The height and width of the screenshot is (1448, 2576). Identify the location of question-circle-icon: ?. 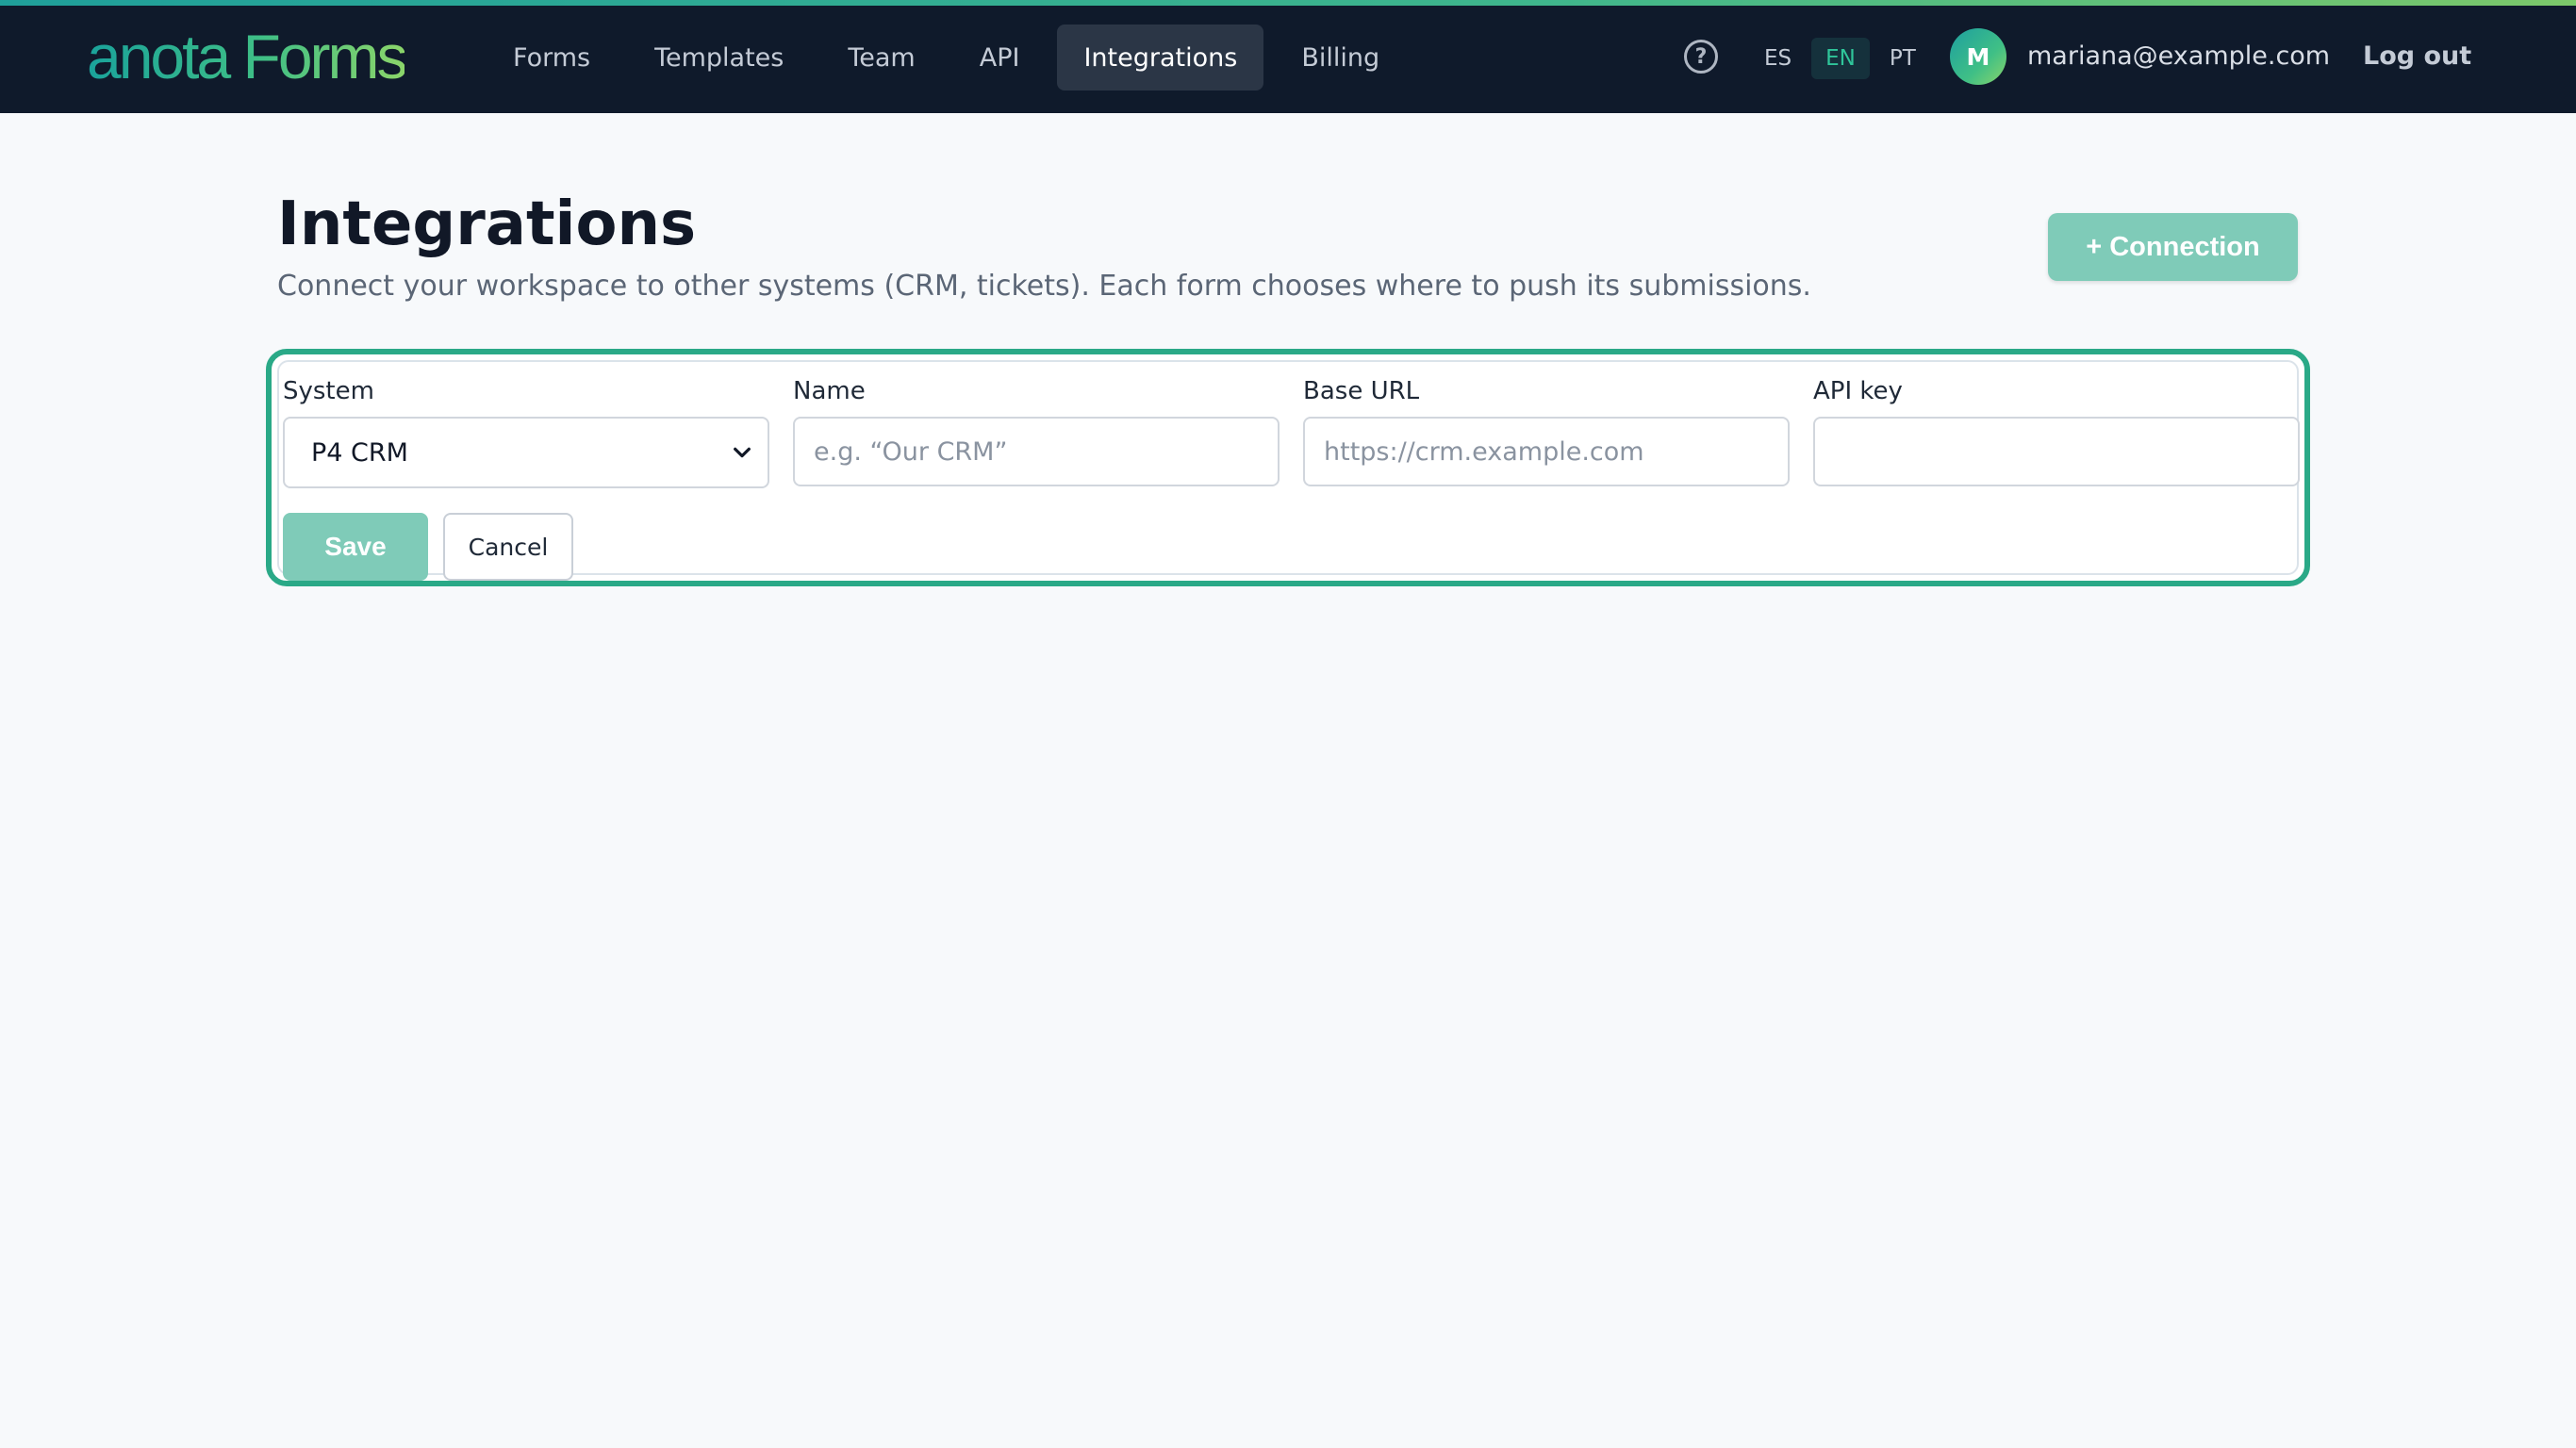
(1701, 57).